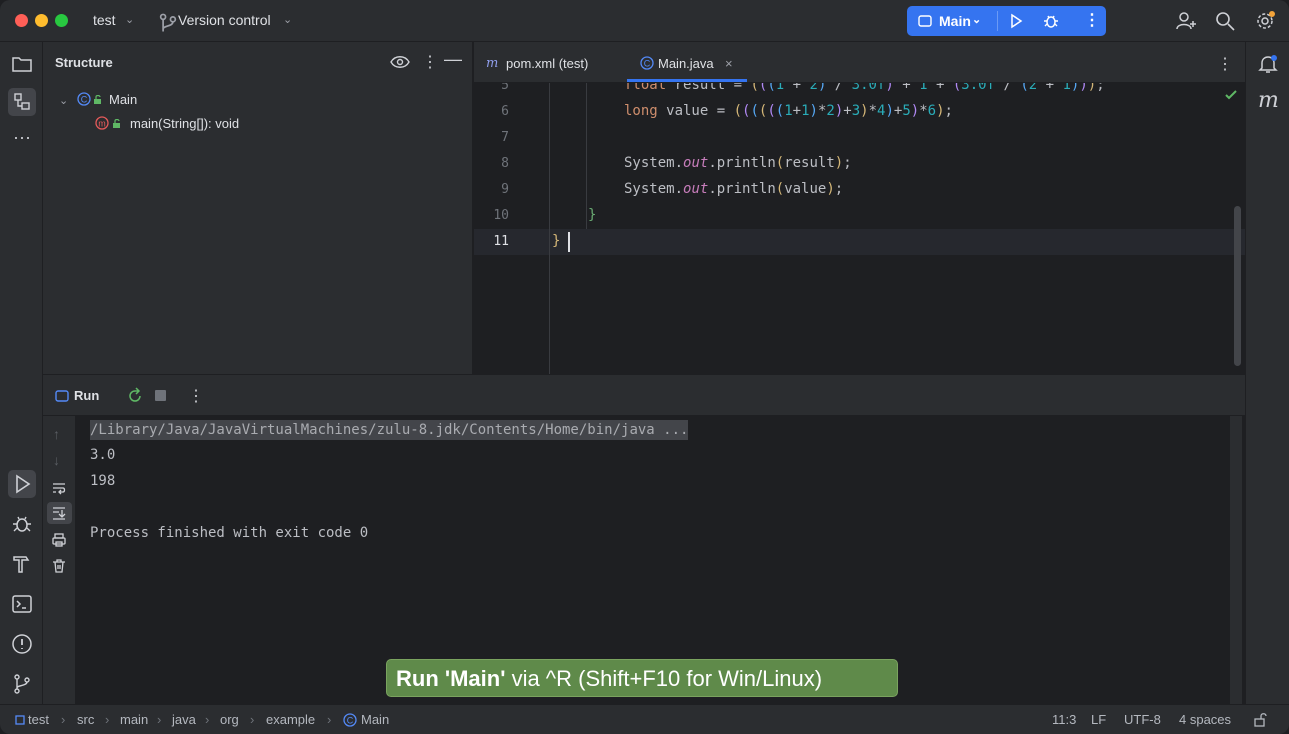 The height and width of the screenshot is (734, 1289). I want to click on soft-wrap-icon, so click(59, 488).